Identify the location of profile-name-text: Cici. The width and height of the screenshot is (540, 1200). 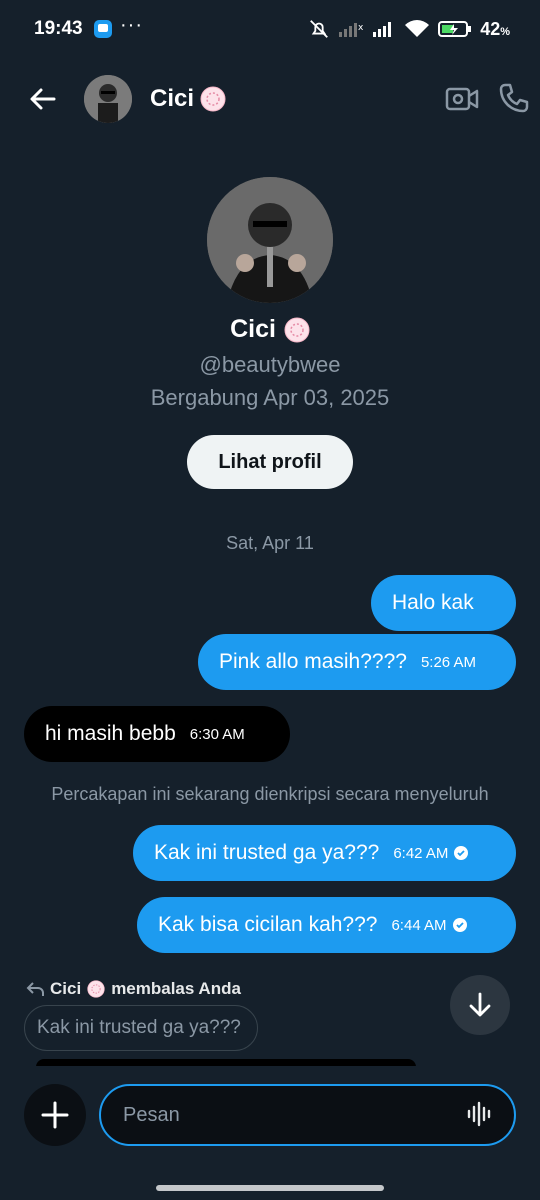
(253, 329).